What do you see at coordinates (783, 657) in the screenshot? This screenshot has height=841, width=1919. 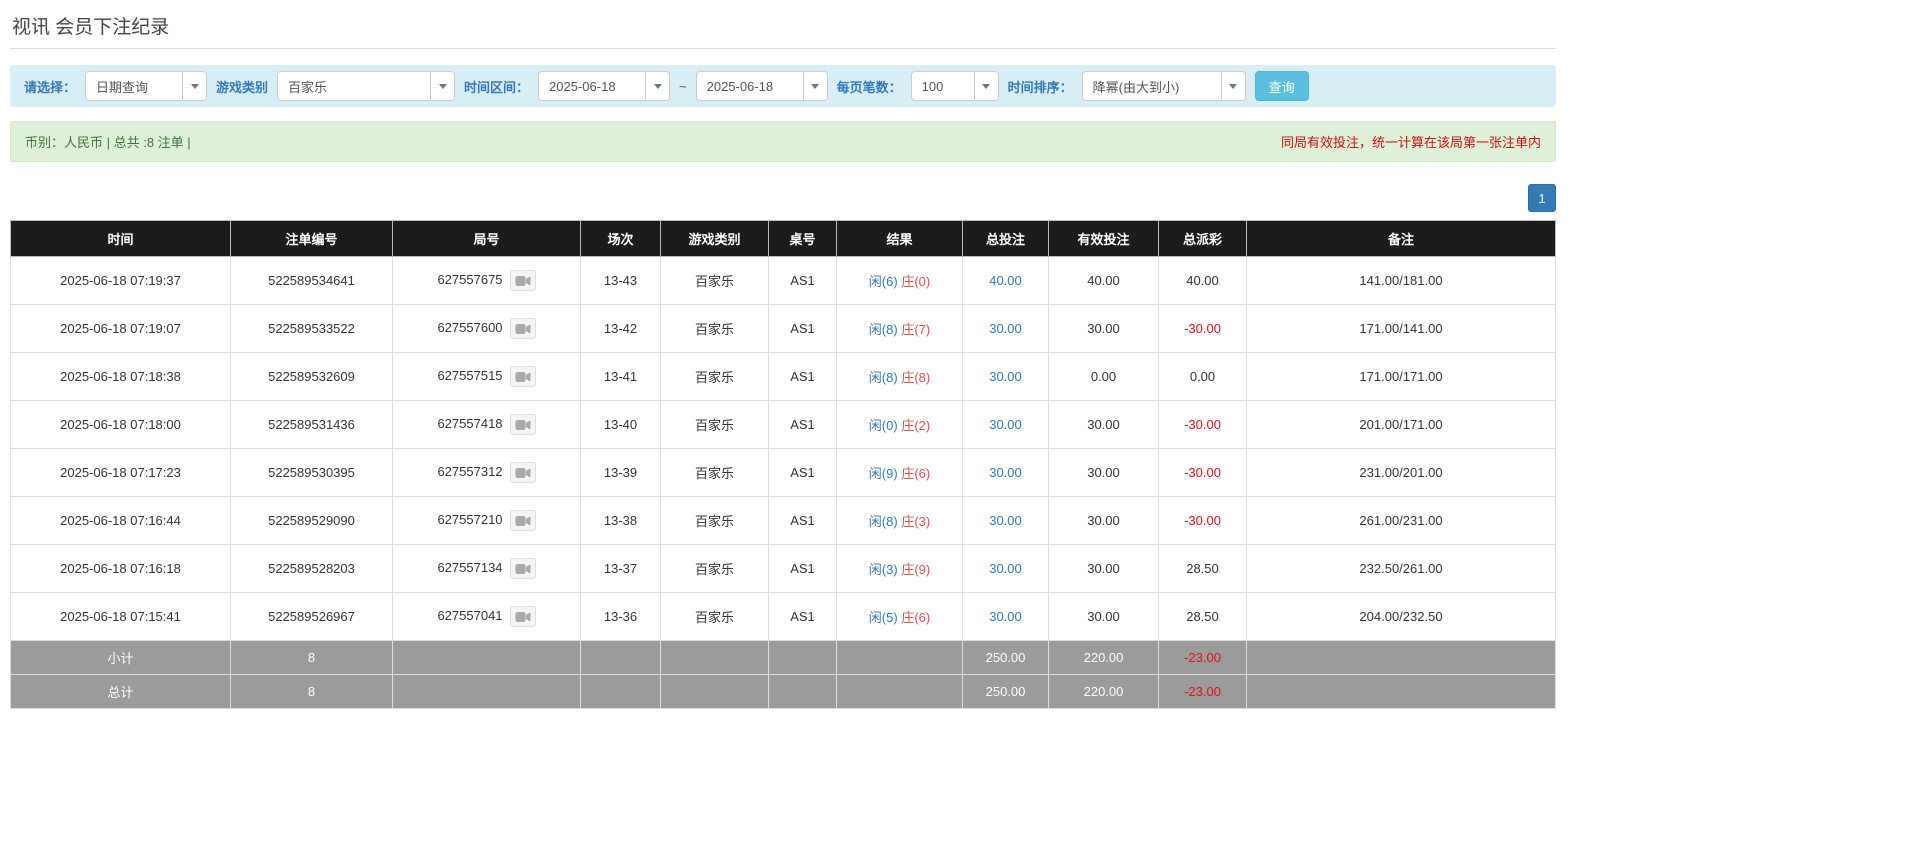 I see `subtotal-row: 小计 8 250.00 220.00 -23.00` at bounding box center [783, 657].